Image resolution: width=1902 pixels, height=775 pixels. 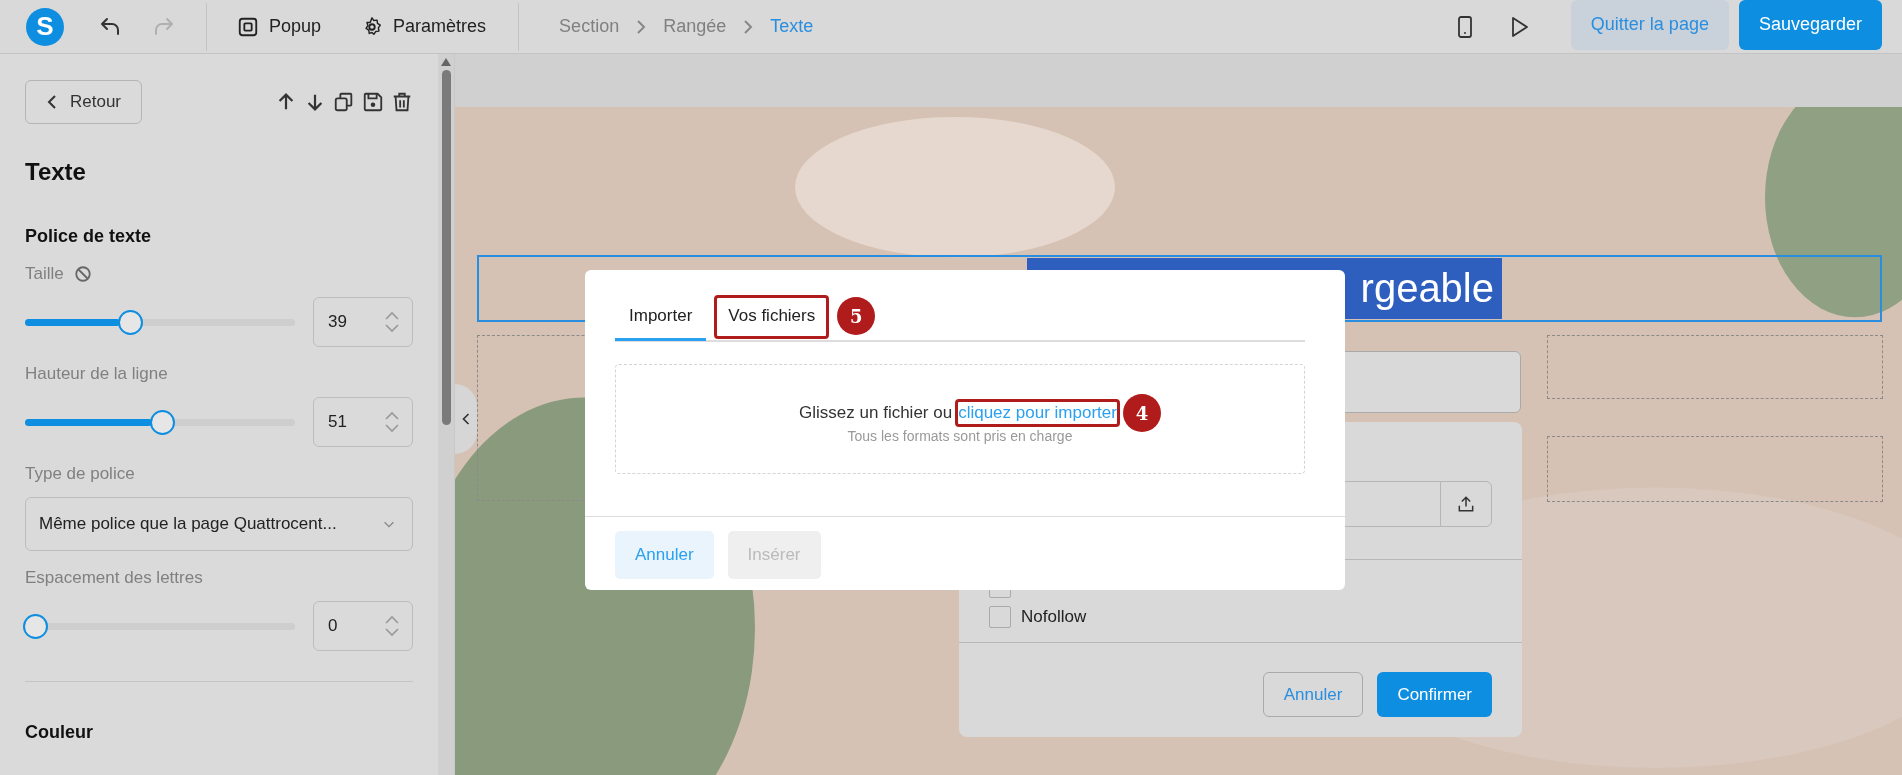 I want to click on section-title: Couleur, so click(x=59, y=732).